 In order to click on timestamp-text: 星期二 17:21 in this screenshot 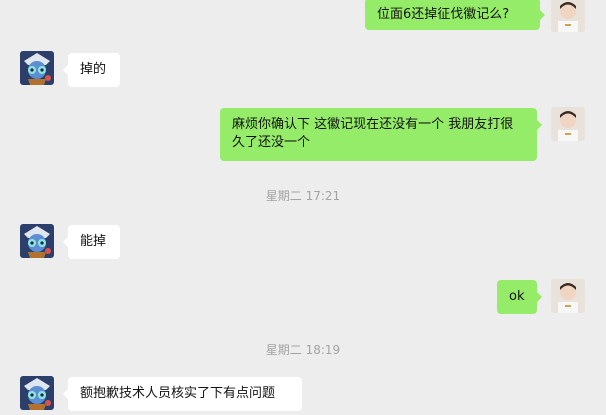, I will do `click(303, 196)`.